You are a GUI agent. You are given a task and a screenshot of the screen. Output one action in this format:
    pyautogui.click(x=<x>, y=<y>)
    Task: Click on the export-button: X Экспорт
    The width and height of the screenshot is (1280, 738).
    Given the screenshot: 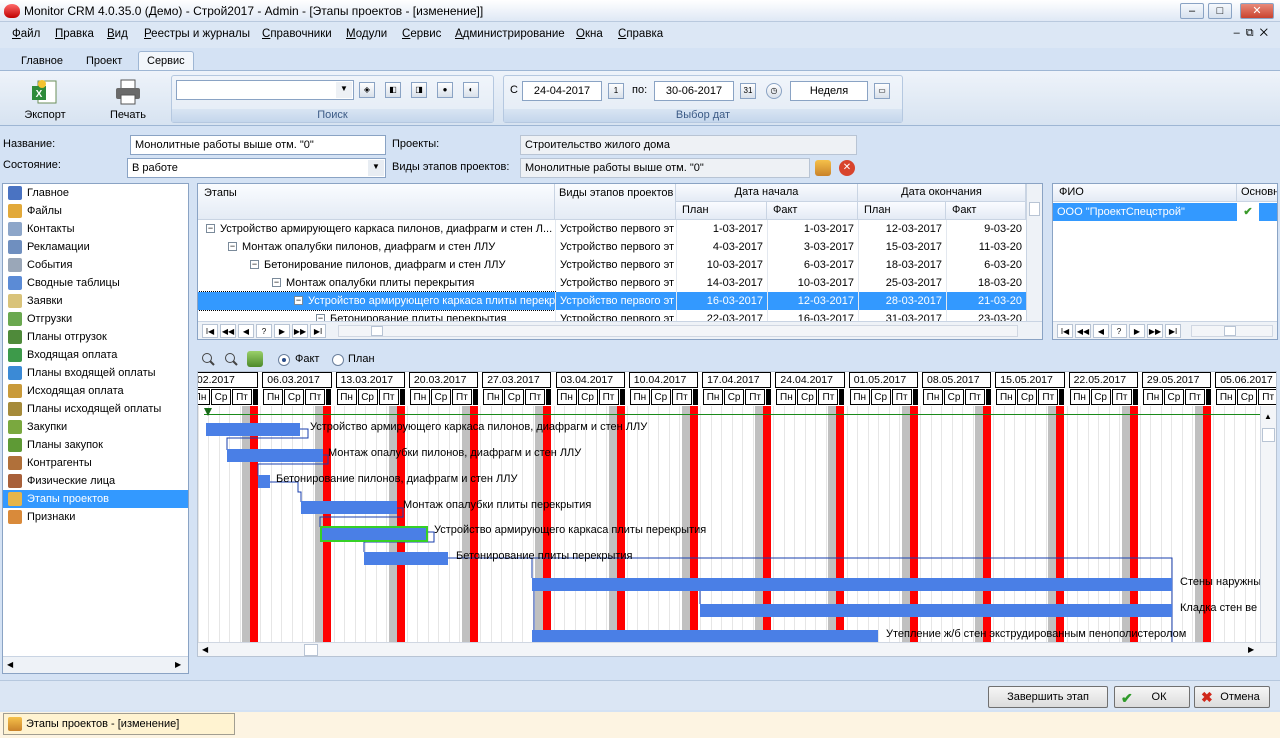 What is the action you would take?
    pyautogui.click(x=45, y=100)
    